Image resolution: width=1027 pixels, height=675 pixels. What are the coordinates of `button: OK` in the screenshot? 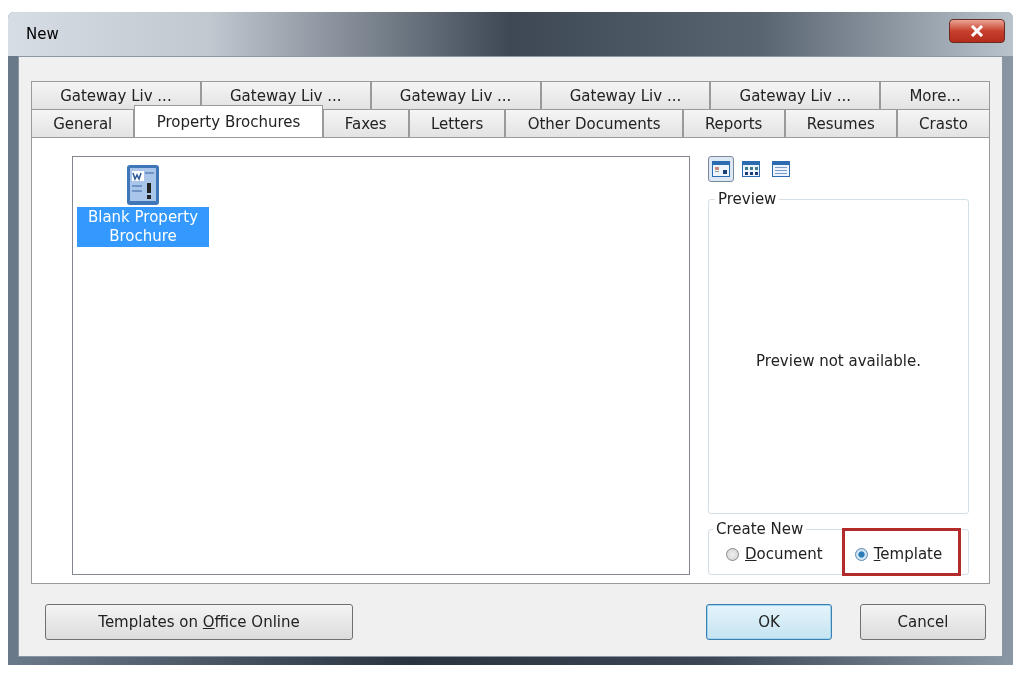 It's located at (769, 622).